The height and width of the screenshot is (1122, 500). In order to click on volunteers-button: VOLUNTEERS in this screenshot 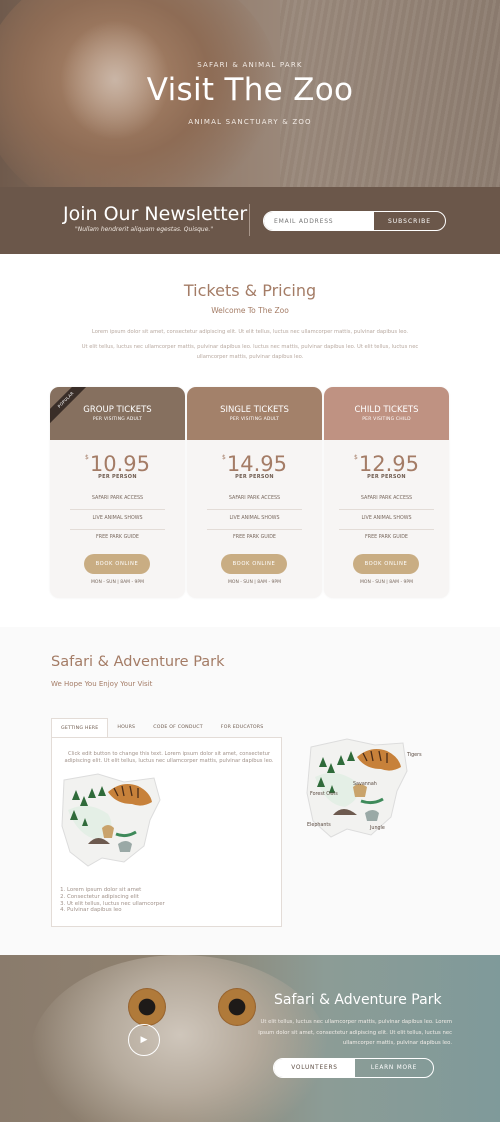, I will do `click(314, 1068)`.